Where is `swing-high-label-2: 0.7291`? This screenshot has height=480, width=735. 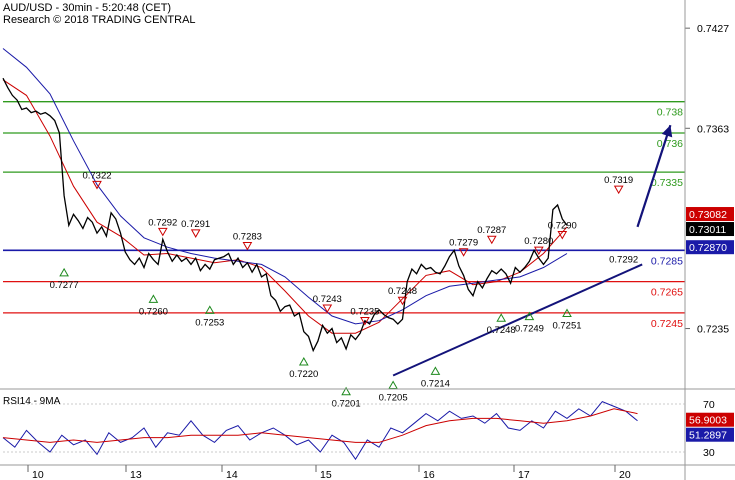
swing-high-label-2: 0.7291 is located at coordinates (195, 224).